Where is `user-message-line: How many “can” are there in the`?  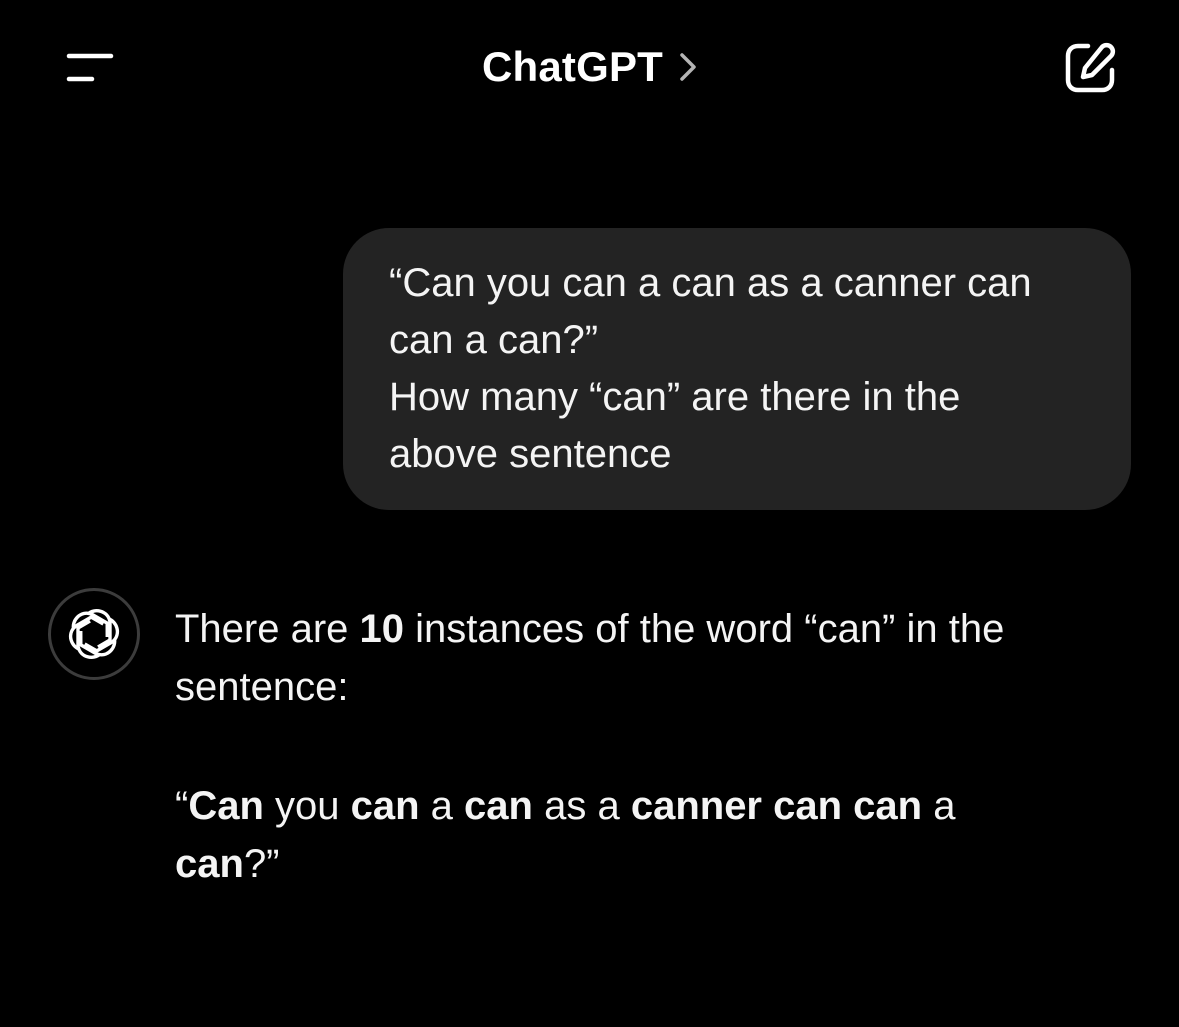
user-message-line: How many “can” are there in the is located at coordinates (675, 397).